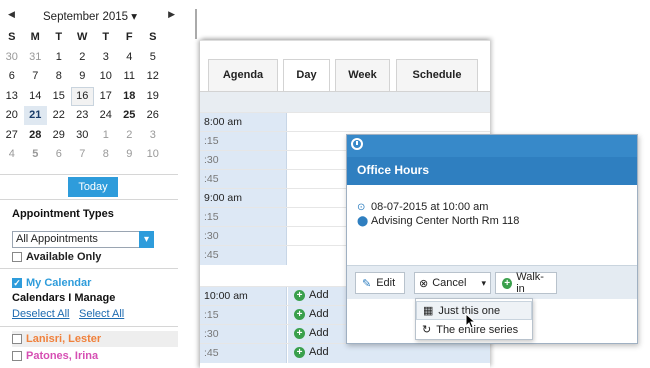  I want to click on tab-week: Week, so click(362, 75).